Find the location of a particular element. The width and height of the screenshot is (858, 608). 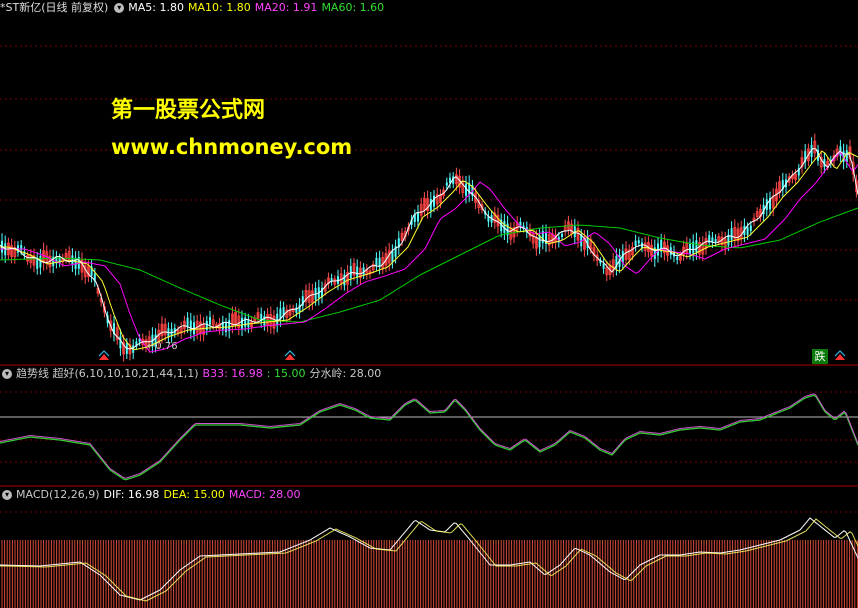

dif-line is located at coordinates (429, 559).